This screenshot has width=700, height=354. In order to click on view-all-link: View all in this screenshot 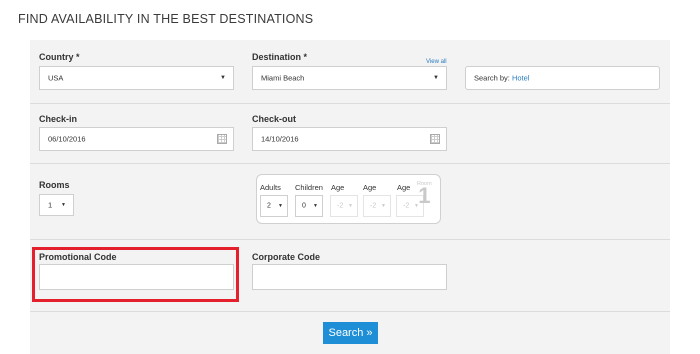, I will do `click(436, 62)`.